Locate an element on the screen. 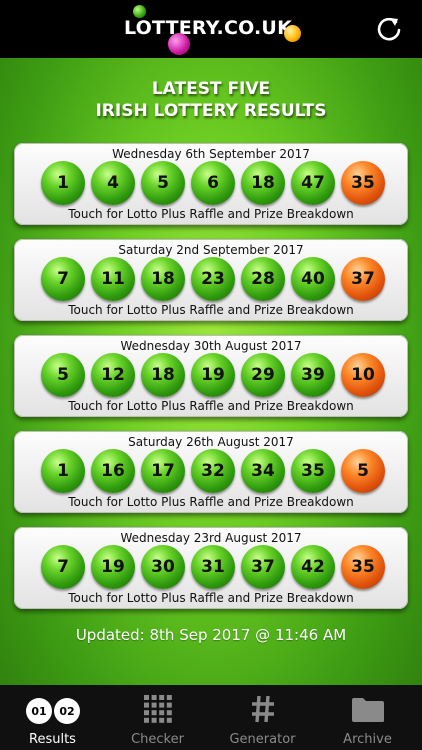 Image resolution: width=422 pixels, height=750 pixels. tab-generator-label: Generator is located at coordinates (262, 739).